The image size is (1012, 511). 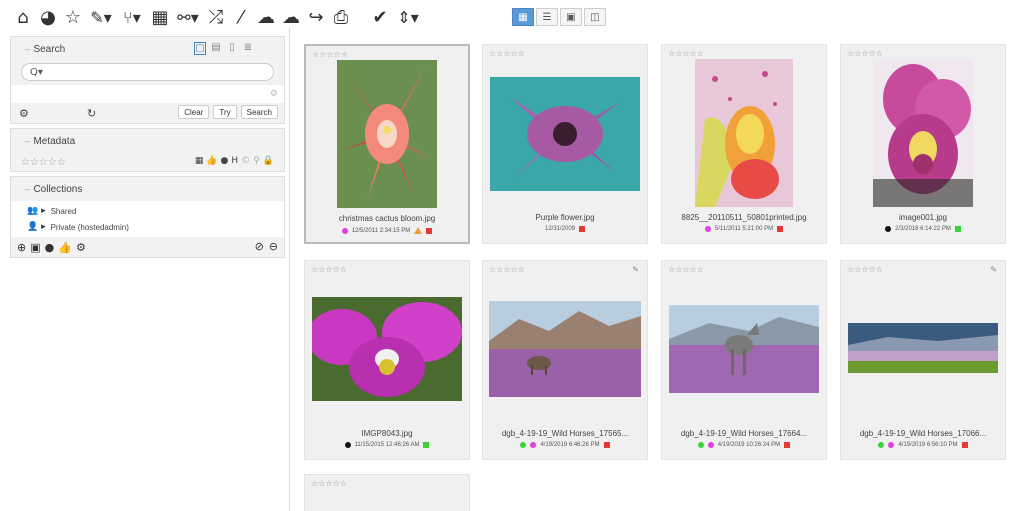 I want to click on try-button: Try, so click(x=225, y=112).